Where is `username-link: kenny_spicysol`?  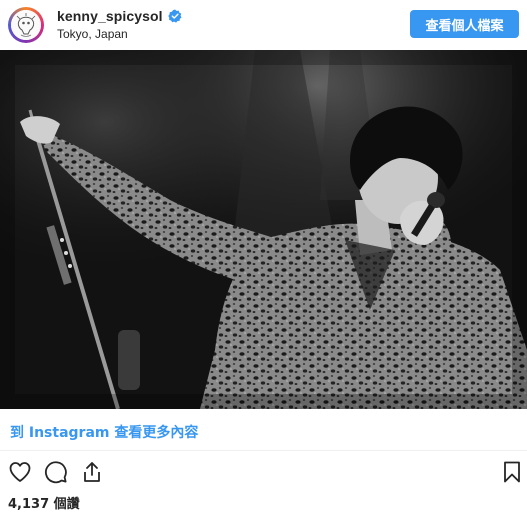
username-link: kenny_spicysol is located at coordinates (110, 16).